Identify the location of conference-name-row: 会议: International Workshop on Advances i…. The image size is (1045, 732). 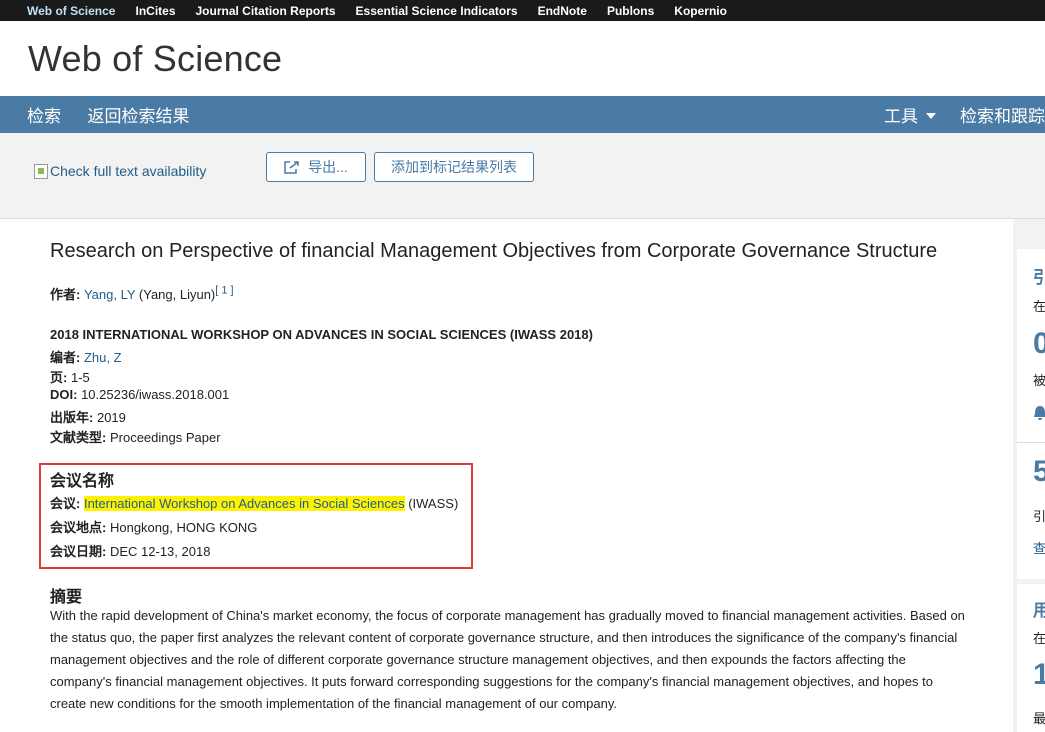
(254, 502).